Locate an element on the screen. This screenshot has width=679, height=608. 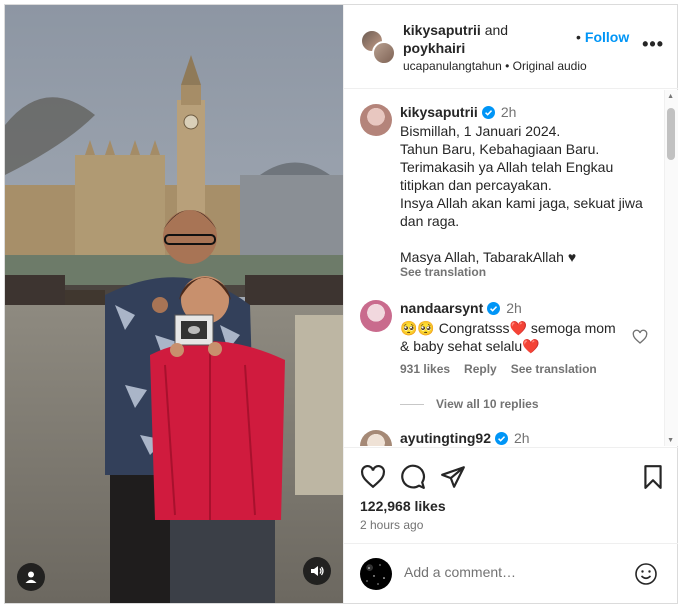
follow-label: Follow is located at coordinates (607, 37).